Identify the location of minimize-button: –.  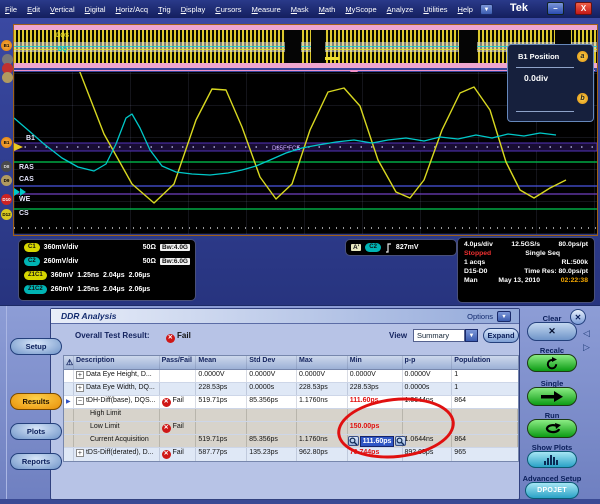
(555, 8).